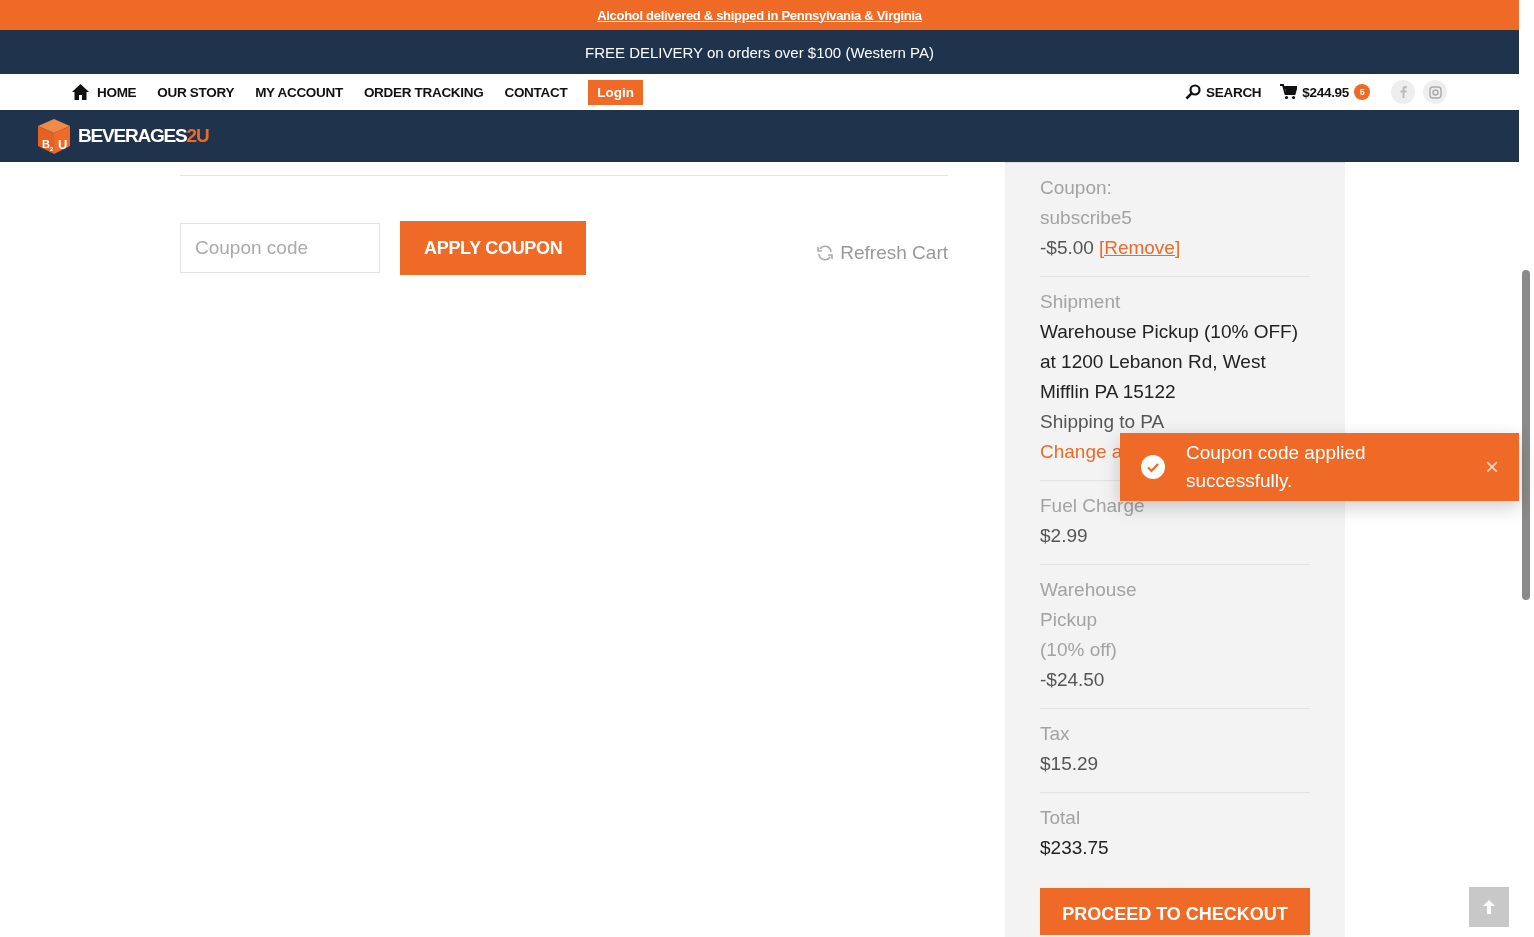 Image resolution: width=1534 pixels, height=937 pixels. I want to click on facebook-button, so click(1403, 92).